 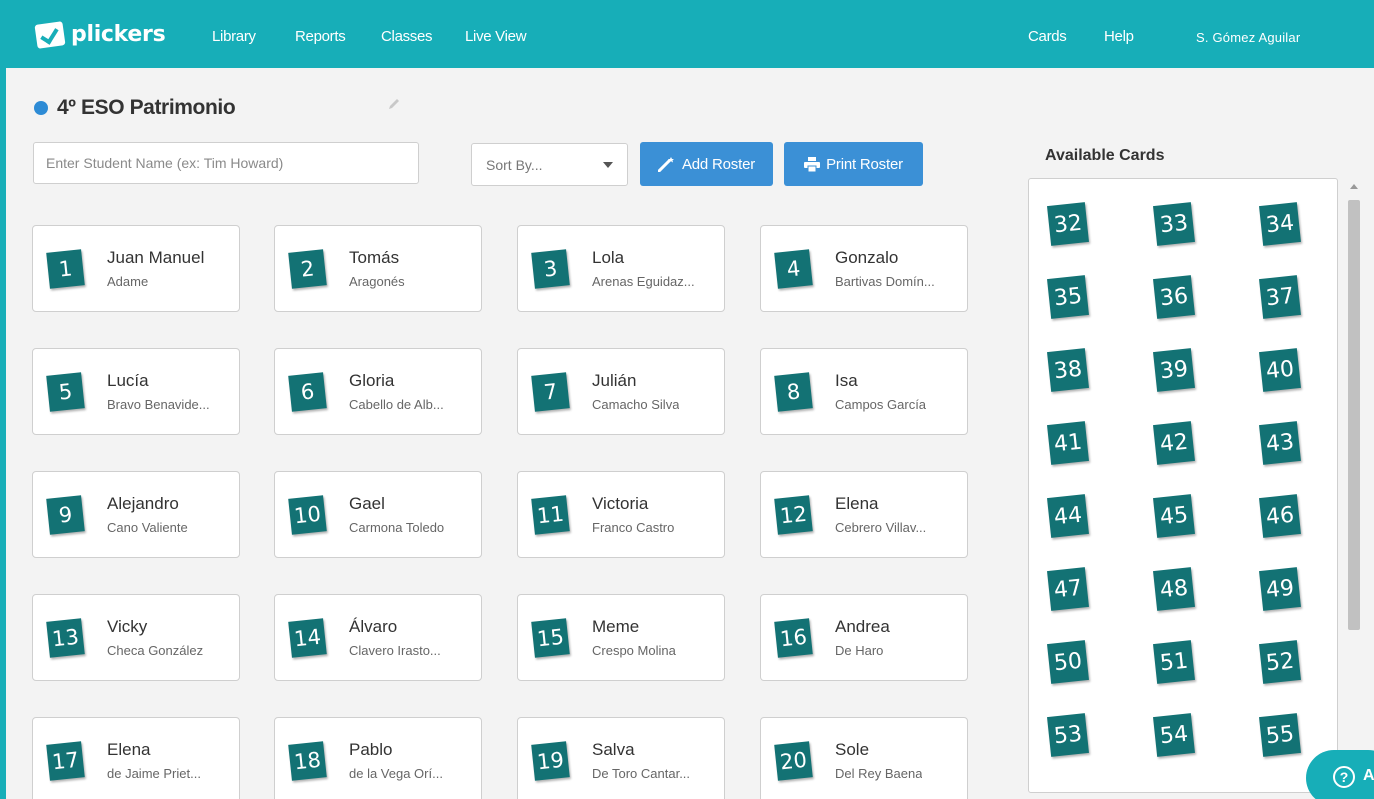 What do you see at coordinates (1068, 370) in the screenshot?
I see `available-card: 38` at bounding box center [1068, 370].